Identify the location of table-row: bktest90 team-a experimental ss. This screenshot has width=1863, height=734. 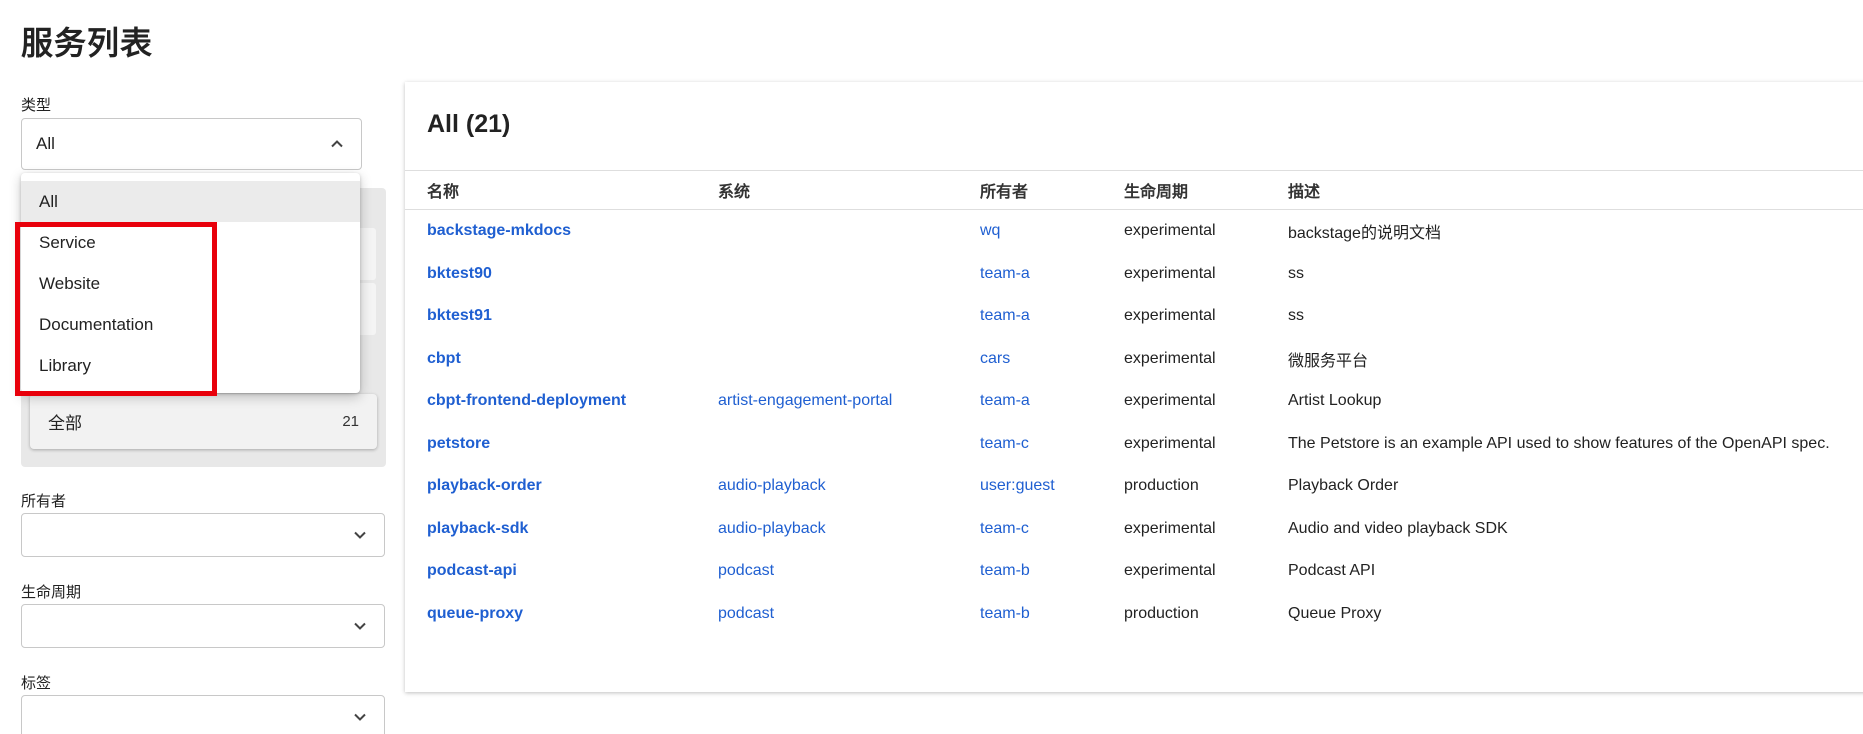
(1134, 274).